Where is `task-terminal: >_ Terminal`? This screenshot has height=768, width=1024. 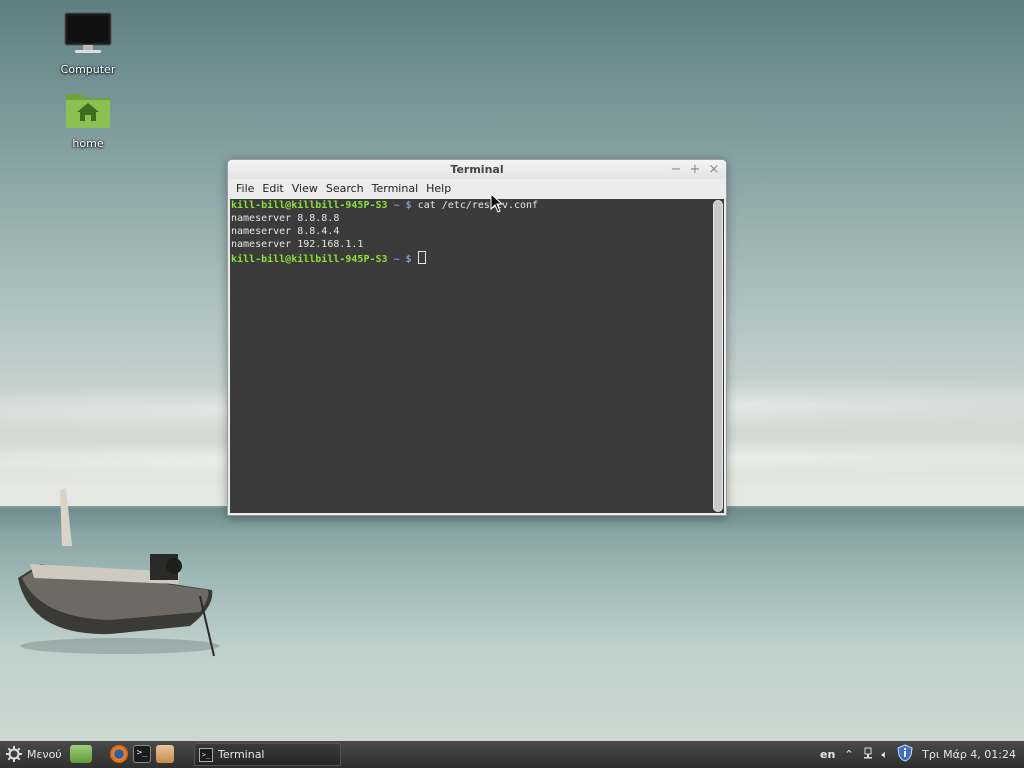
task-terminal: >_ Terminal is located at coordinates (267, 754).